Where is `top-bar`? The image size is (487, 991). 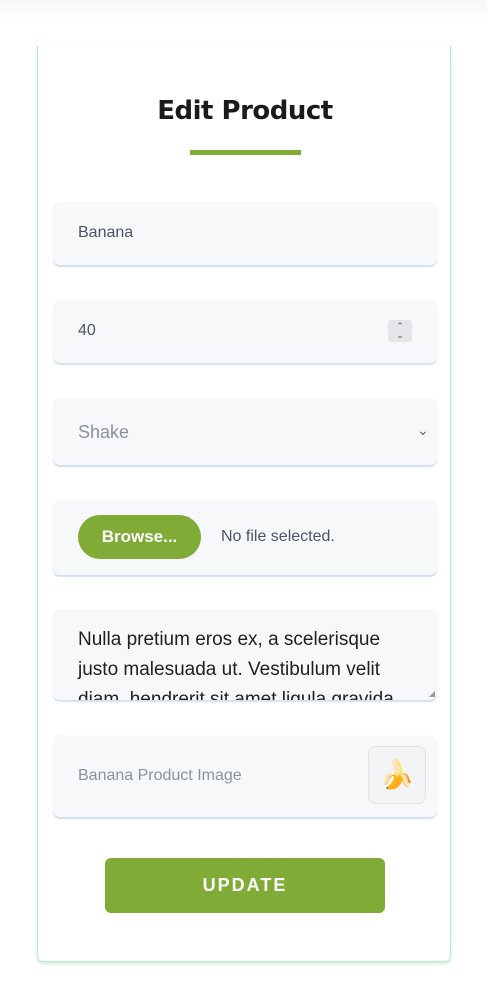
top-bar is located at coordinates (243, 10).